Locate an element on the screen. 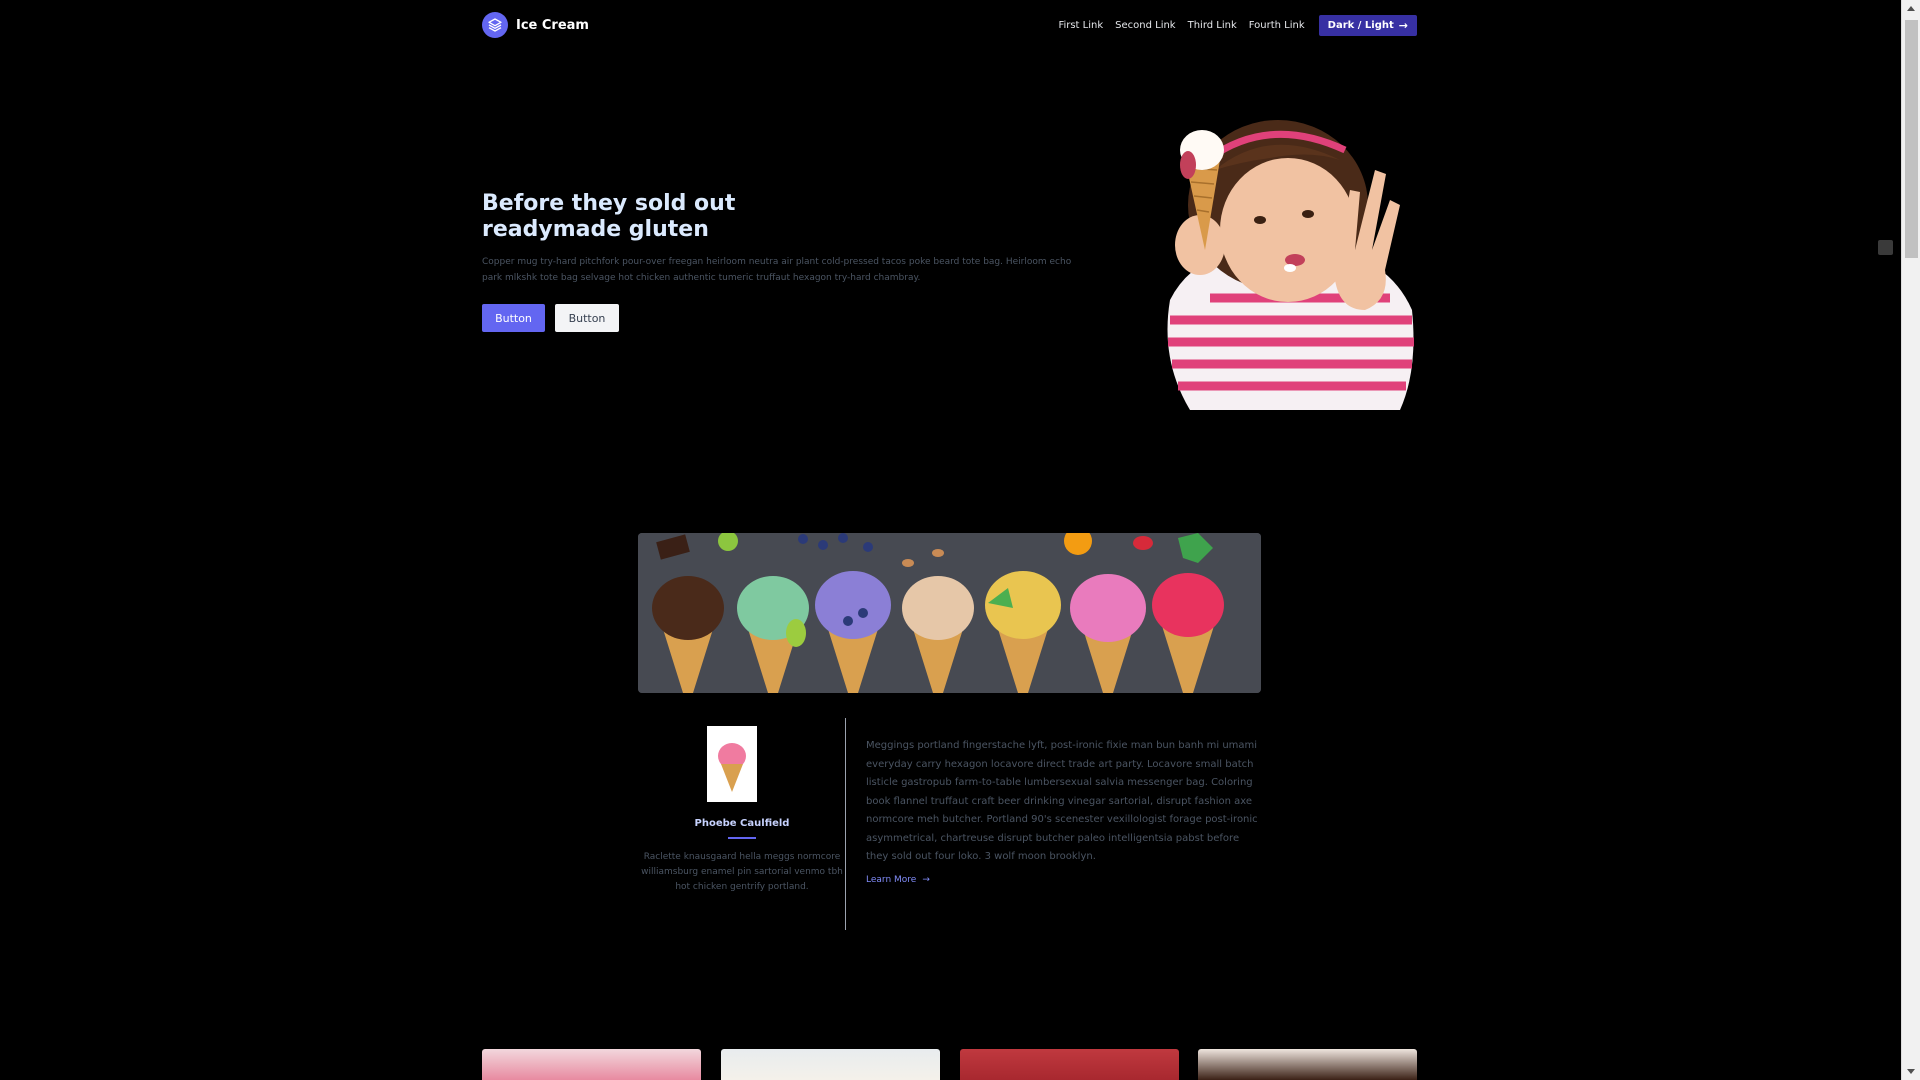 The image size is (1920, 1080). nav-link-second: Second Link is located at coordinates (1145, 25).